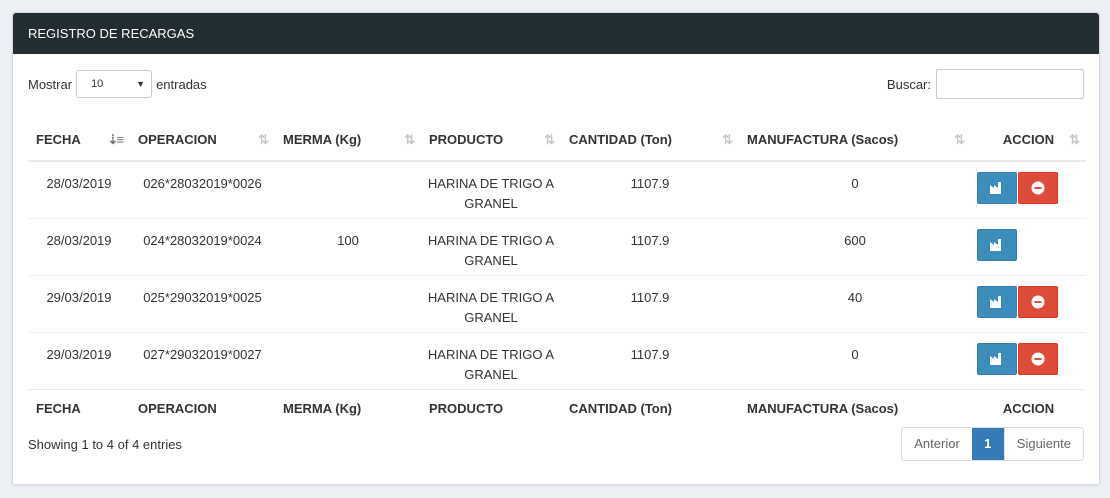 This screenshot has height=498, width=1110. Describe the element at coordinates (348, 140) in the screenshot. I see `col-header-merma: MERMA (Kg) ⇅` at that location.